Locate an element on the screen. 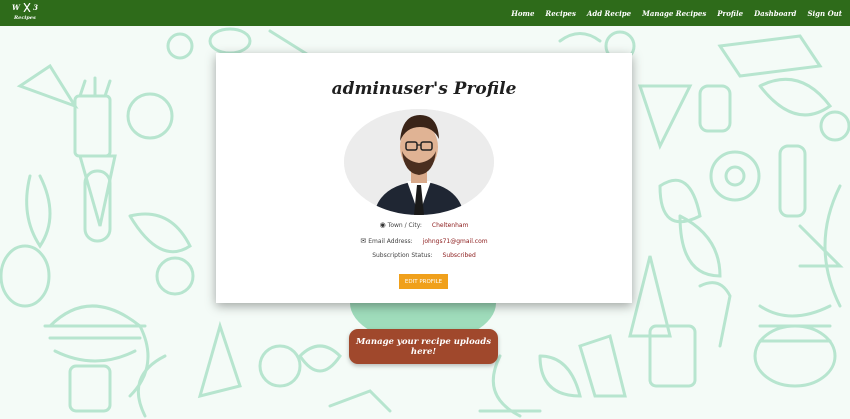 This screenshot has width=850, height=419. email-row: ✉ Email Address: johngs71@gmail.com is located at coordinates (424, 241).